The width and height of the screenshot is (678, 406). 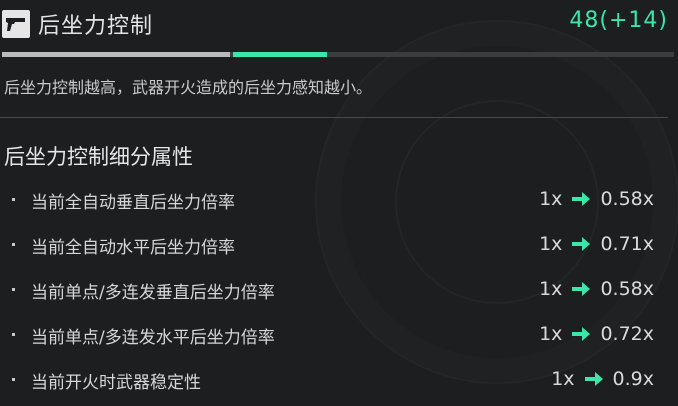 I want to click on attribute-row: 当前全自动垂直后坐力倍率 1x 0.58x, so click(x=339, y=202).